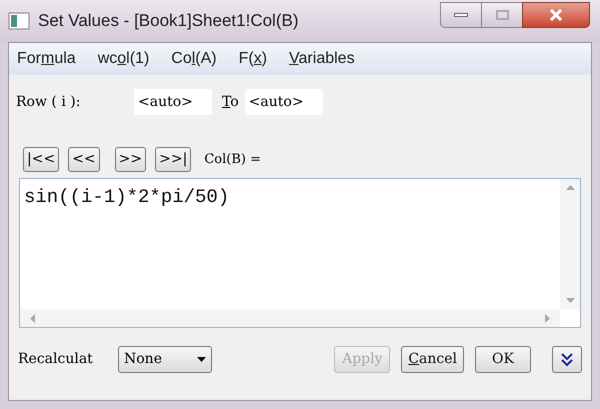 The image size is (600, 409). I want to click on menu-item: wcol(1), so click(124, 59).